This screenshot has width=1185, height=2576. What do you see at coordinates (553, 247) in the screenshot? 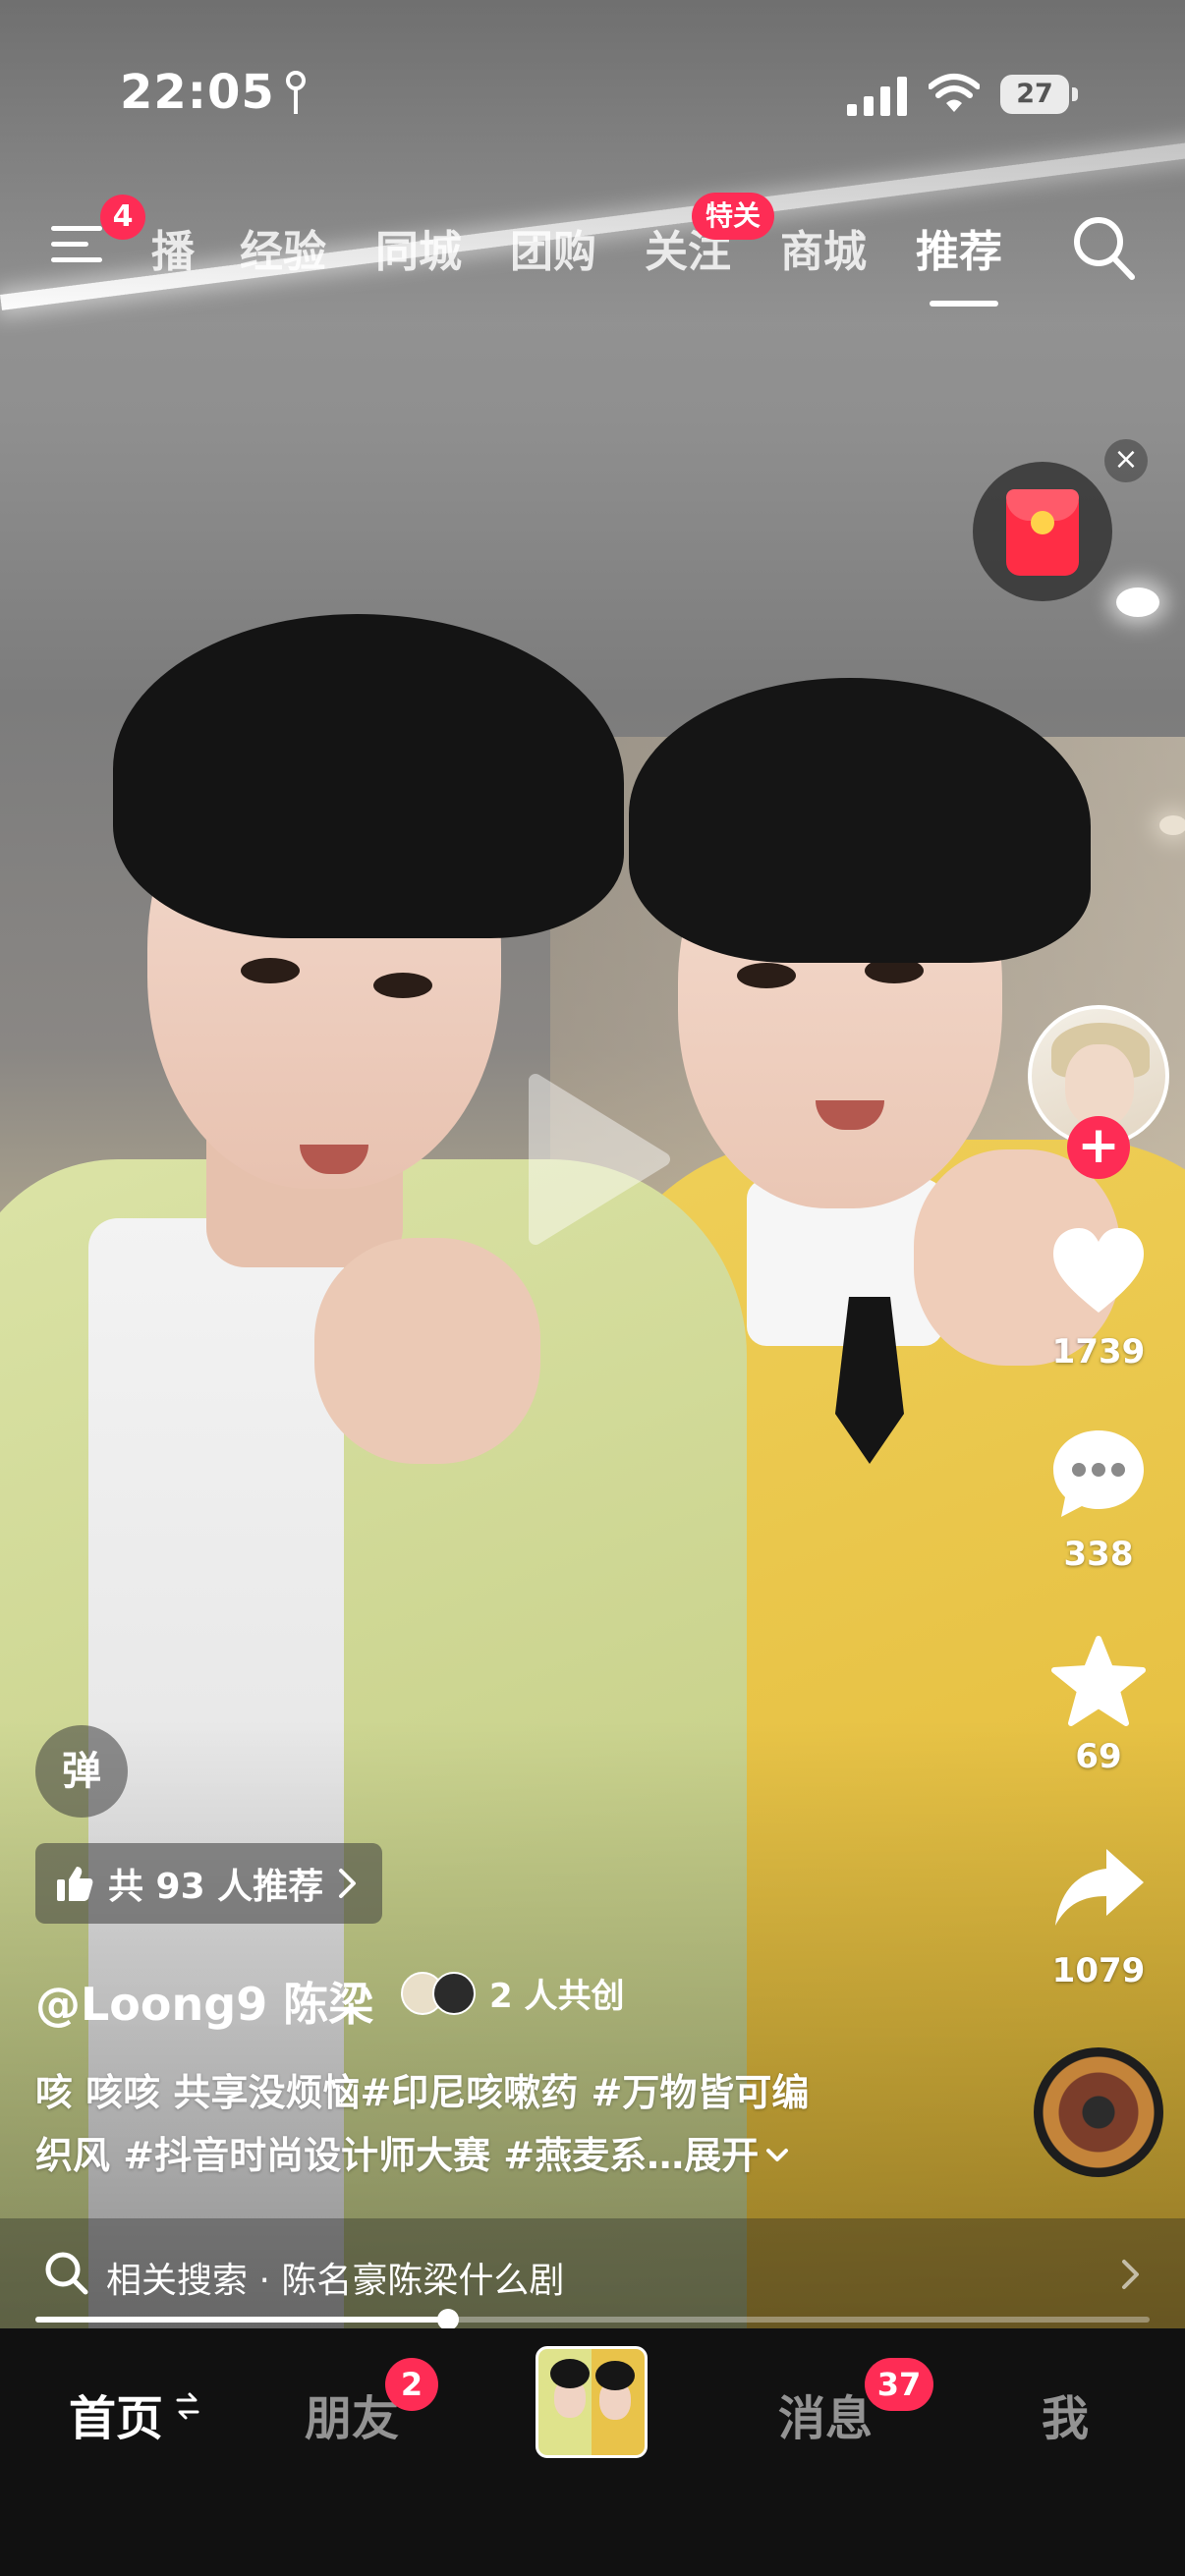
I see `tab-group-buy: 团购` at bounding box center [553, 247].